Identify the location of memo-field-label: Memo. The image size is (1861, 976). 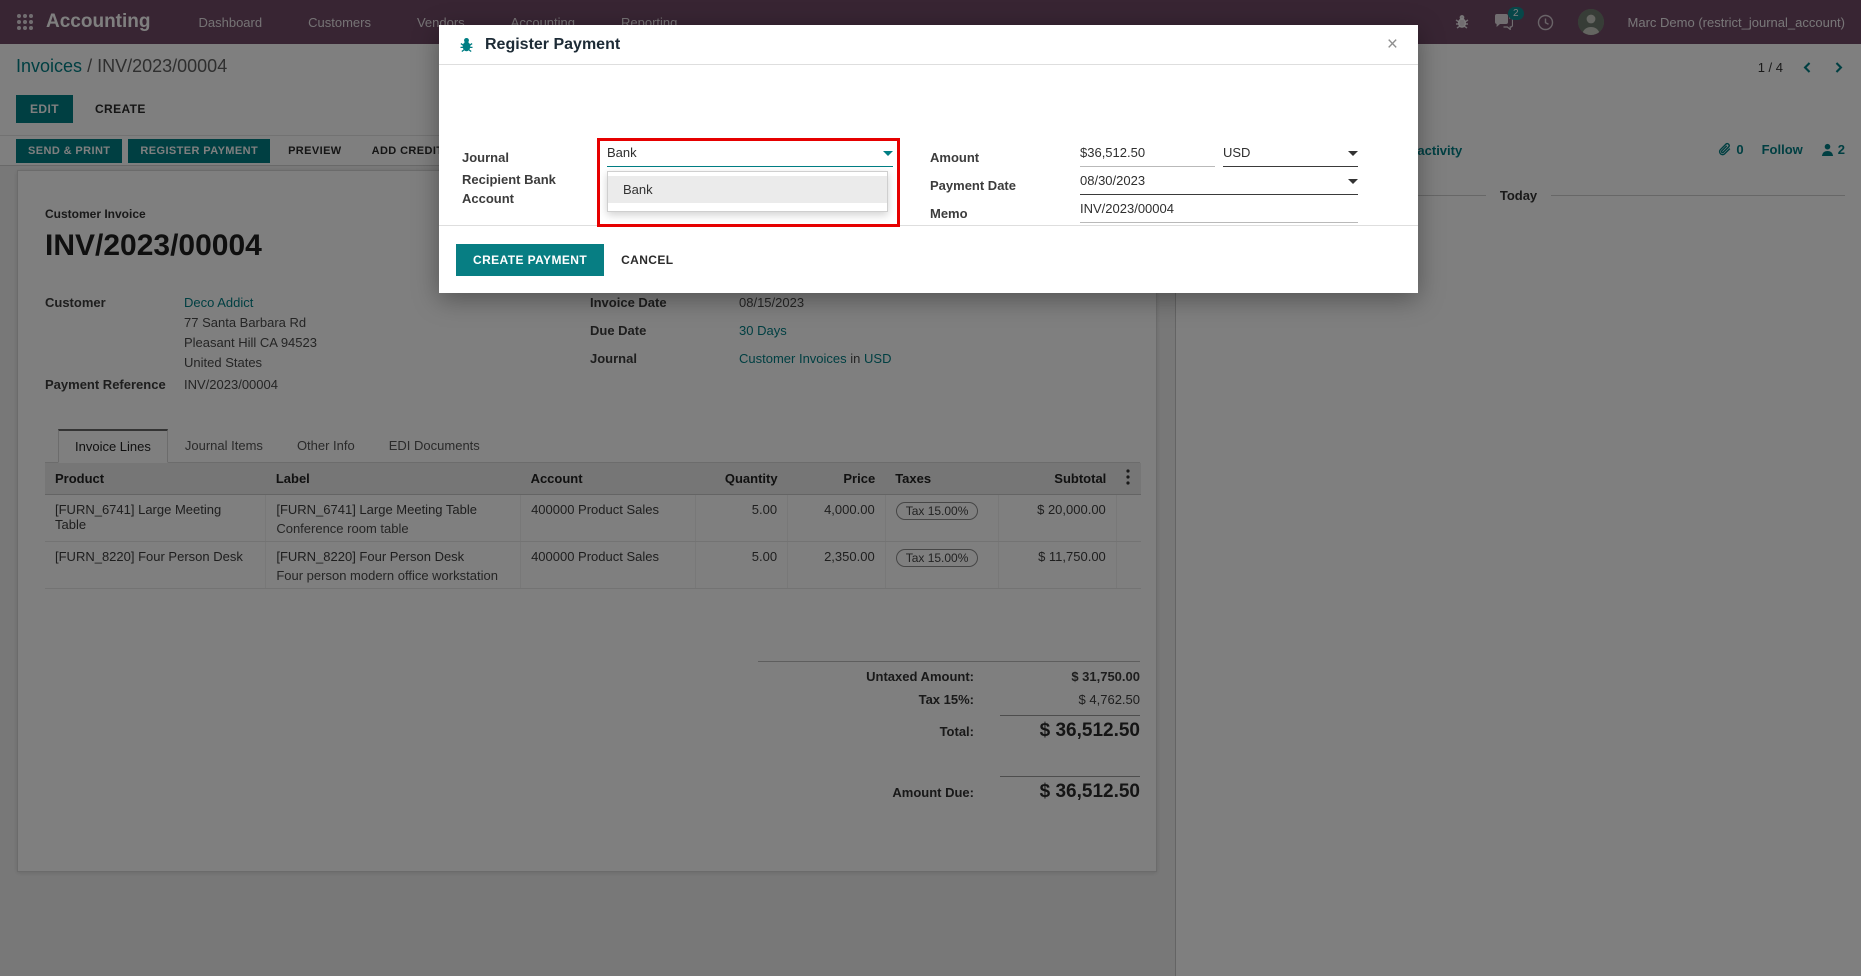
(949, 213).